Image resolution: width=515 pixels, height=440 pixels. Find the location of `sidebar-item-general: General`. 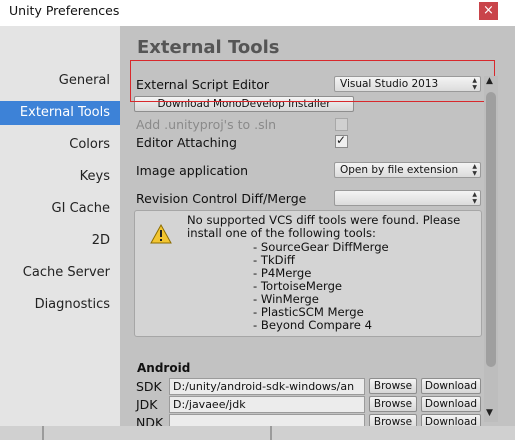

sidebar-item-general: General is located at coordinates (60, 81).